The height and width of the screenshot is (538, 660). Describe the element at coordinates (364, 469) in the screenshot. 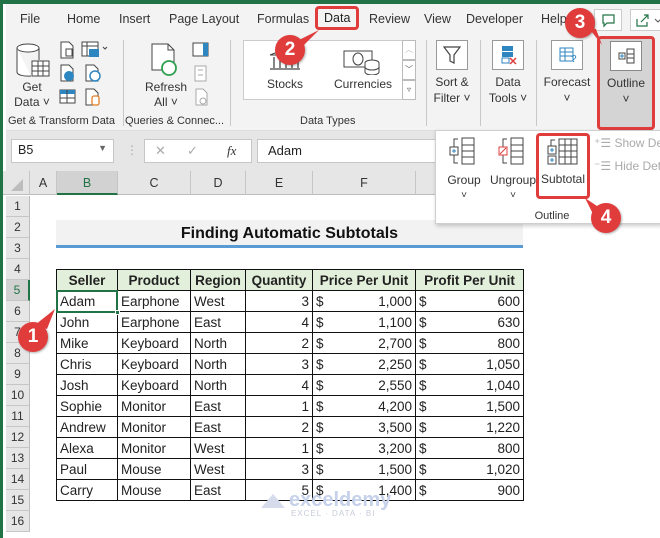

I see `cell-price: $1,500` at that location.